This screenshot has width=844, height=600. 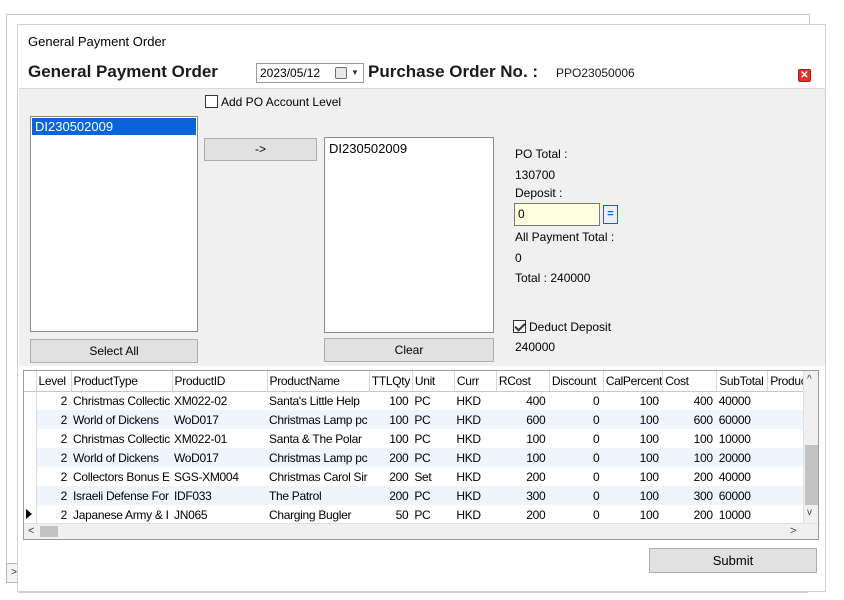 I want to click on cell-rcost: 600, so click(x=523, y=419).